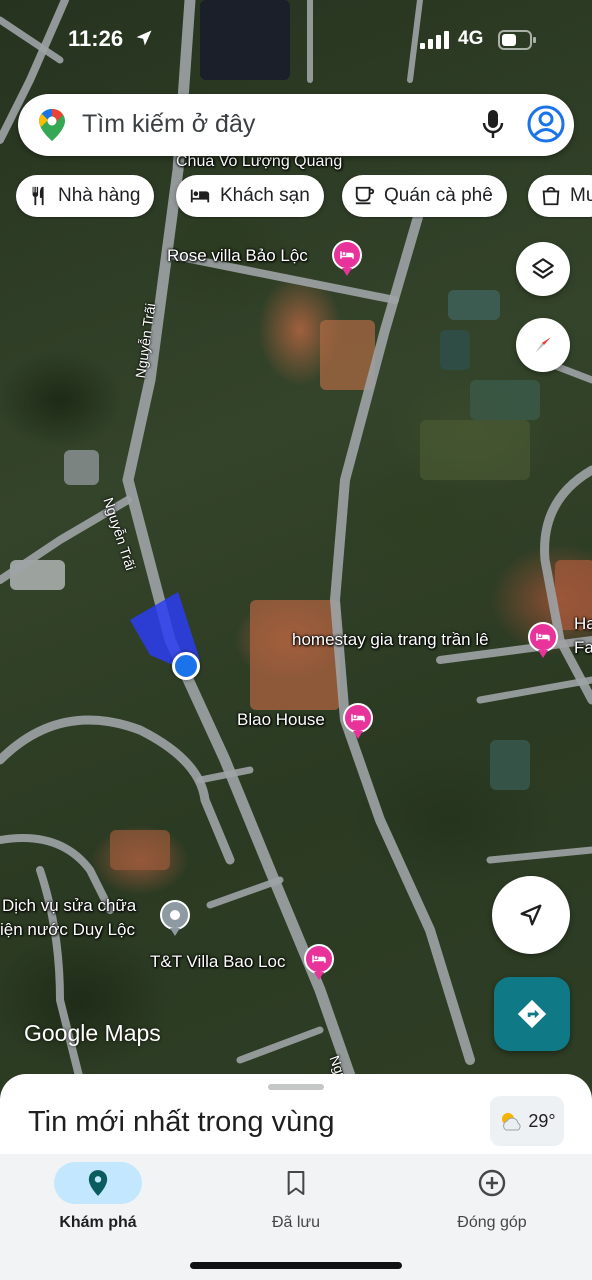 The width and height of the screenshot is (592, 1280). Describe the element at coordinates (265, 195) in the screenshot. I see `chip-label: Khách sạn` at that location.